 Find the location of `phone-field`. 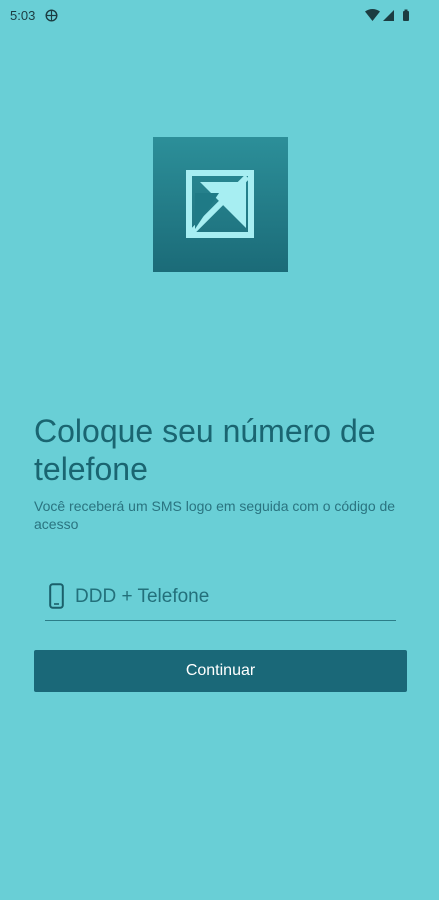

phone-field is located at coordinates (220, 599).